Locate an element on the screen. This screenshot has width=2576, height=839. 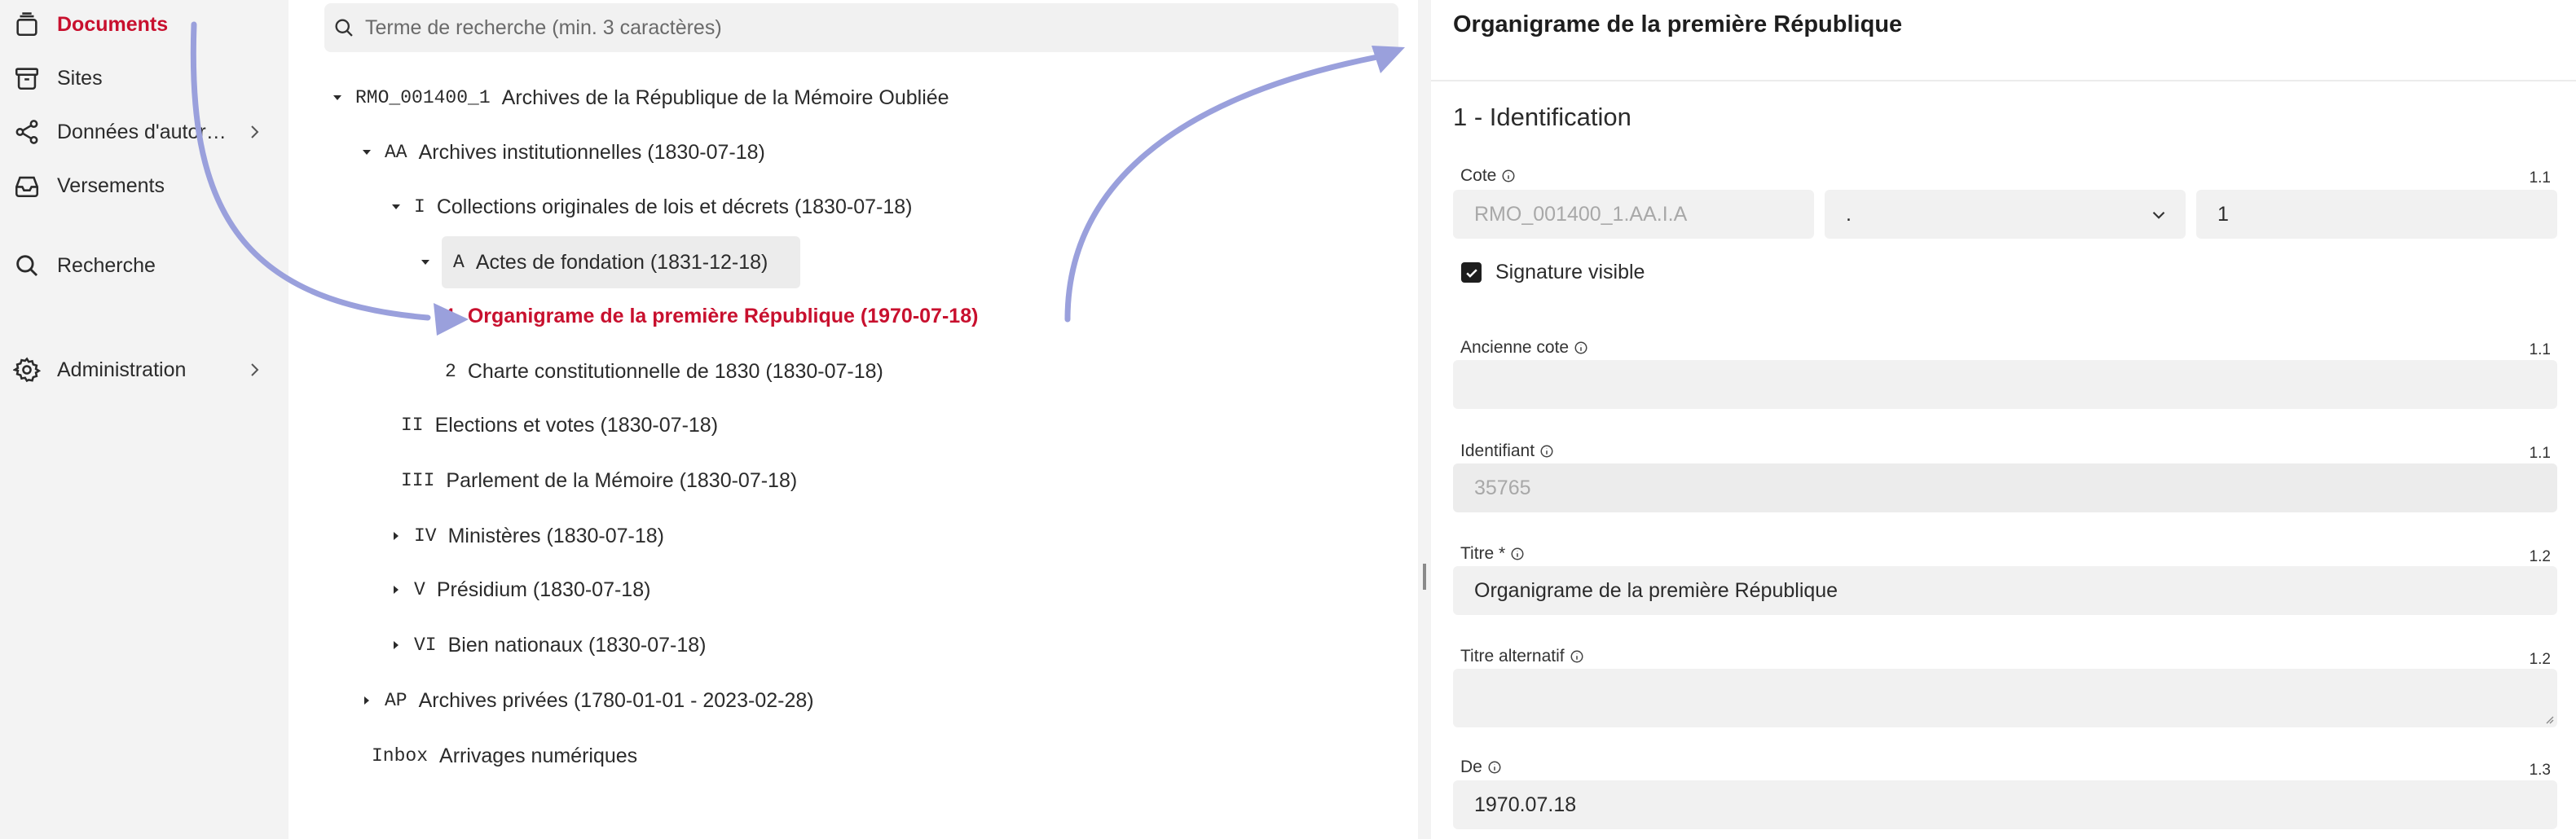
de-date-input is located at coordinates (2005, 804).